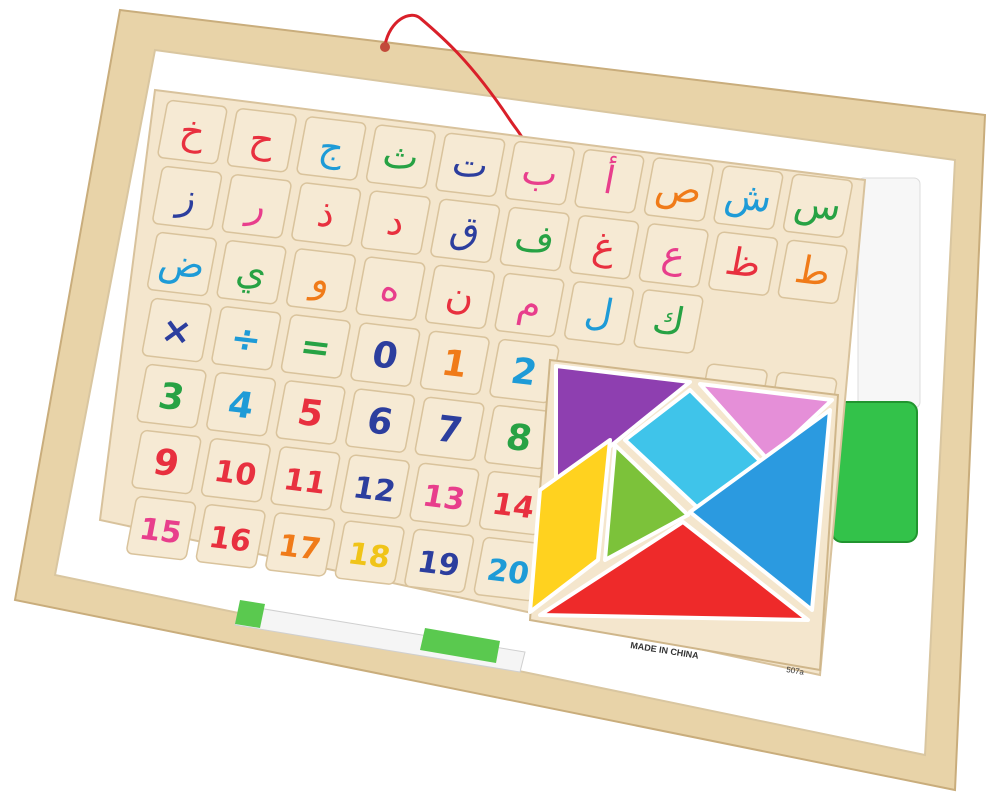 This screenshot has height=799, width=1000. Describe the element at coordinates (470, 165) in the screenshot. I see `letter-tile: ت` at that location.